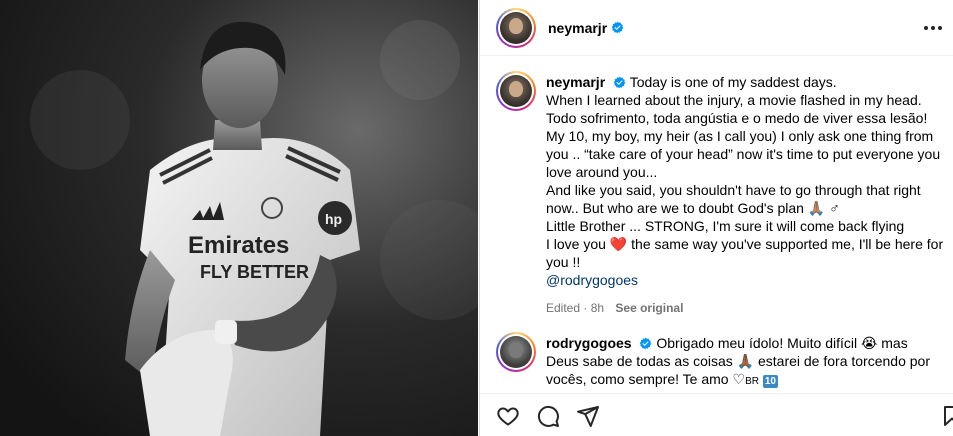  Describe the element at coordinates (588, 416) in the screenshot. I see `share-icon` at that location.